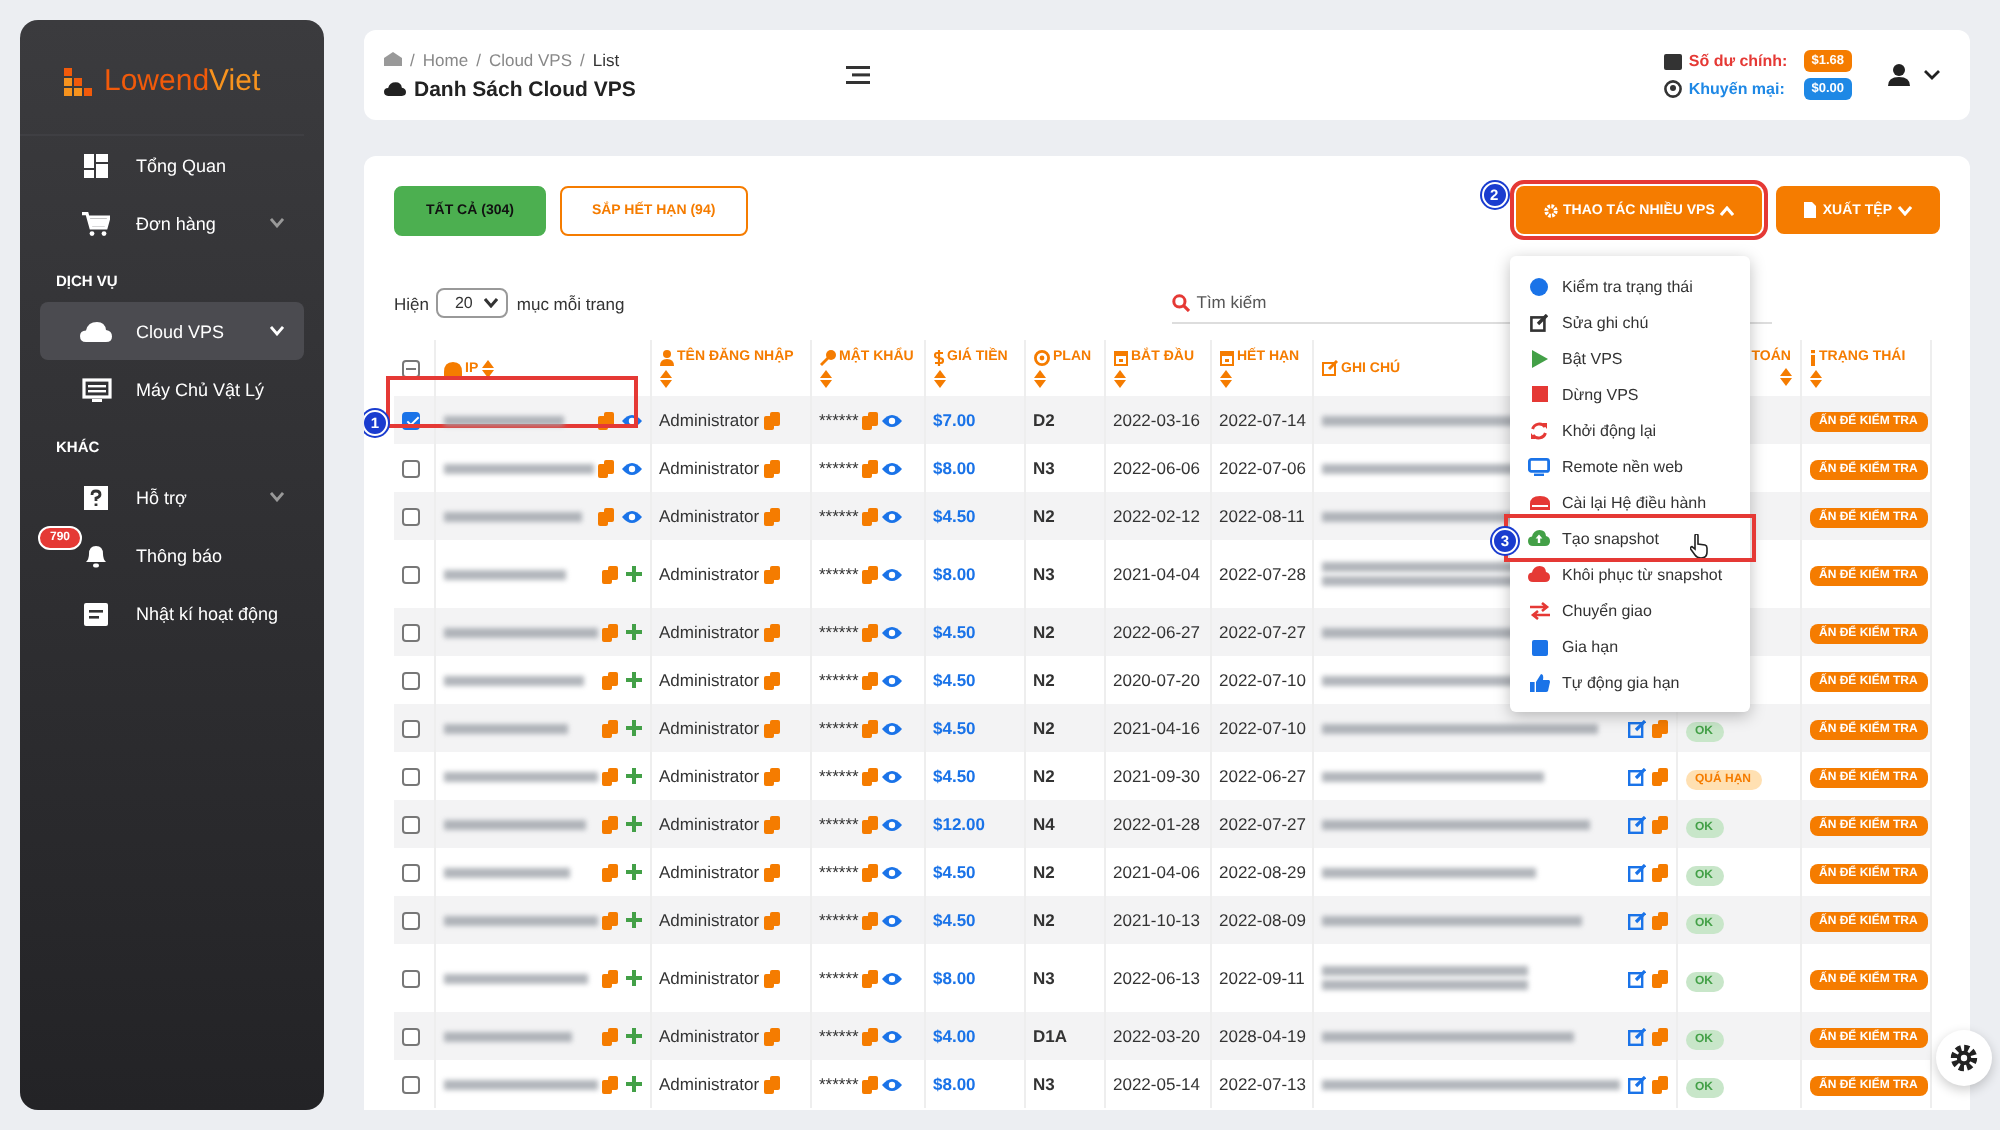 Image resolution: width=2000 pixels, height=1130 pixels. What do you see at coordinates (530, 59) in the screenshot?
I see `breadcrumb-link: Cloud VPS` at bounding box center [530, 59].